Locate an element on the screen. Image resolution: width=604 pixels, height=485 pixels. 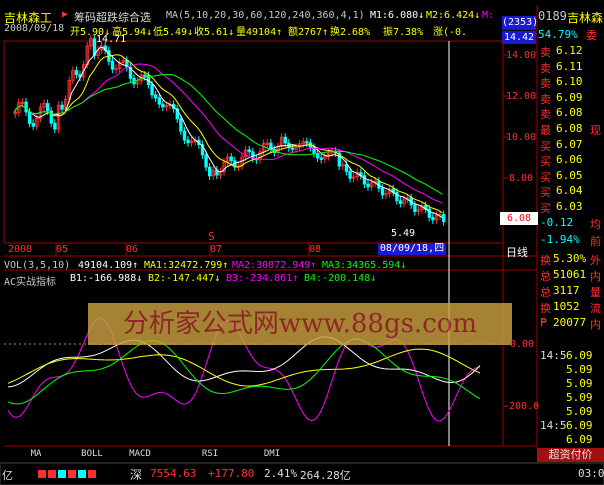
quote-footer: 超资付价 is located at coordinates (570, 455).